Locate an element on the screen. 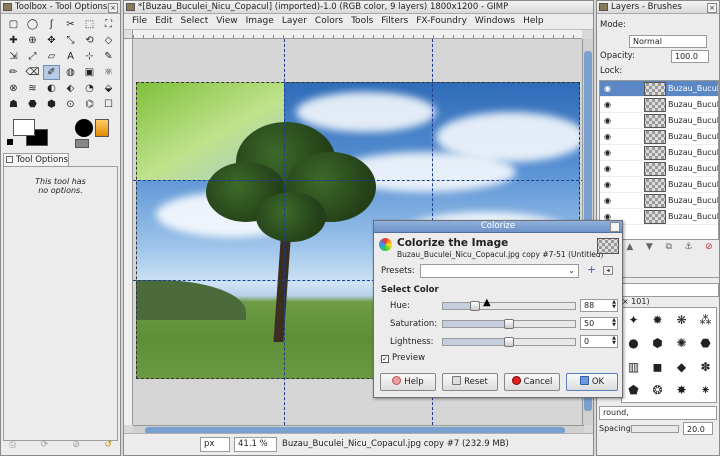 The width and height of the screenshot is (720, 456). tool-button: ✐ is located at coordinates (51, 72).